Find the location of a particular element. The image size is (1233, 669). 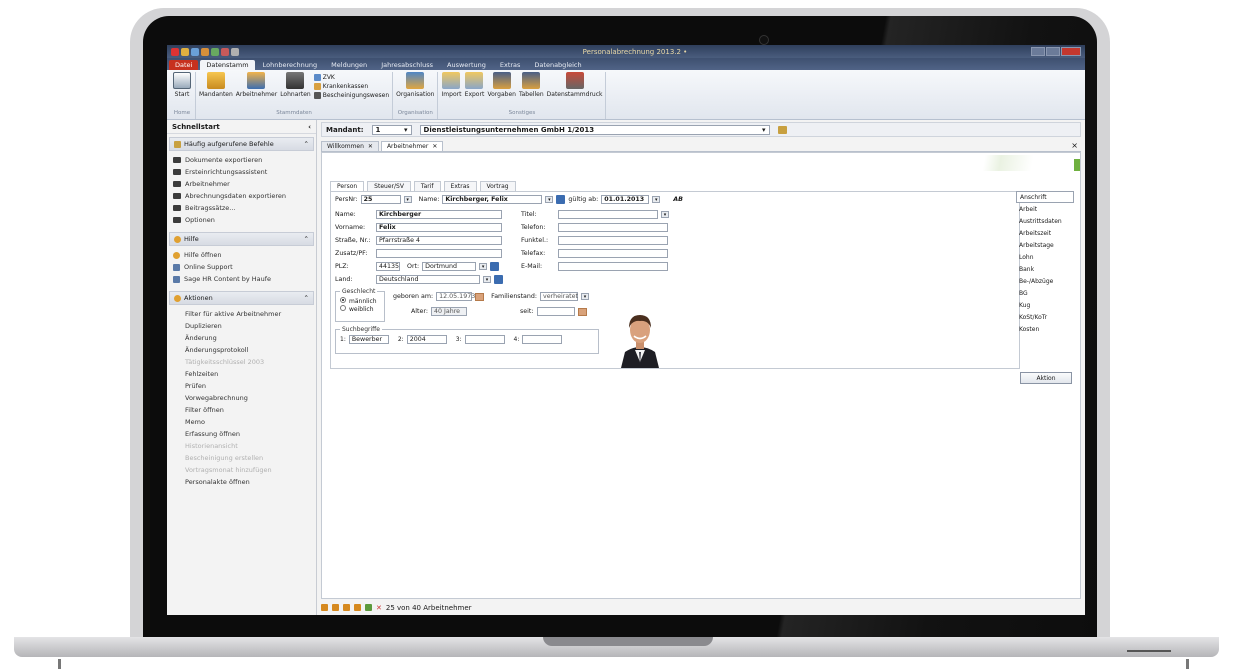

tab-datei: Datei is located at coordinates (184, 65).